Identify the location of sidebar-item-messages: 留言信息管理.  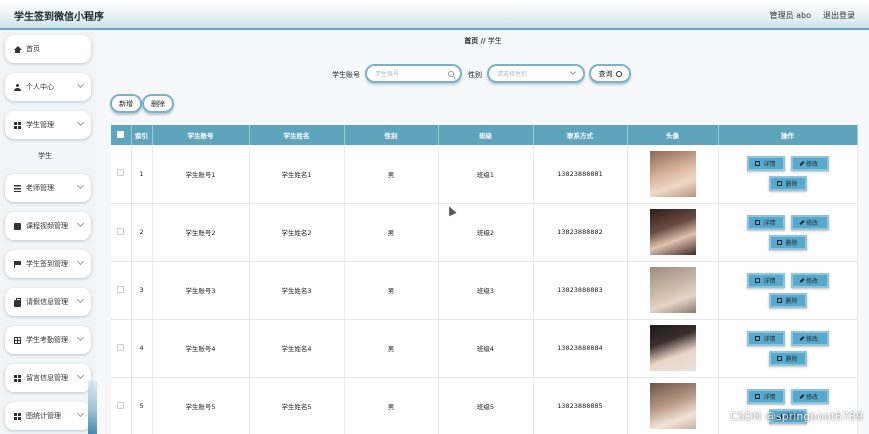
(48, 378).